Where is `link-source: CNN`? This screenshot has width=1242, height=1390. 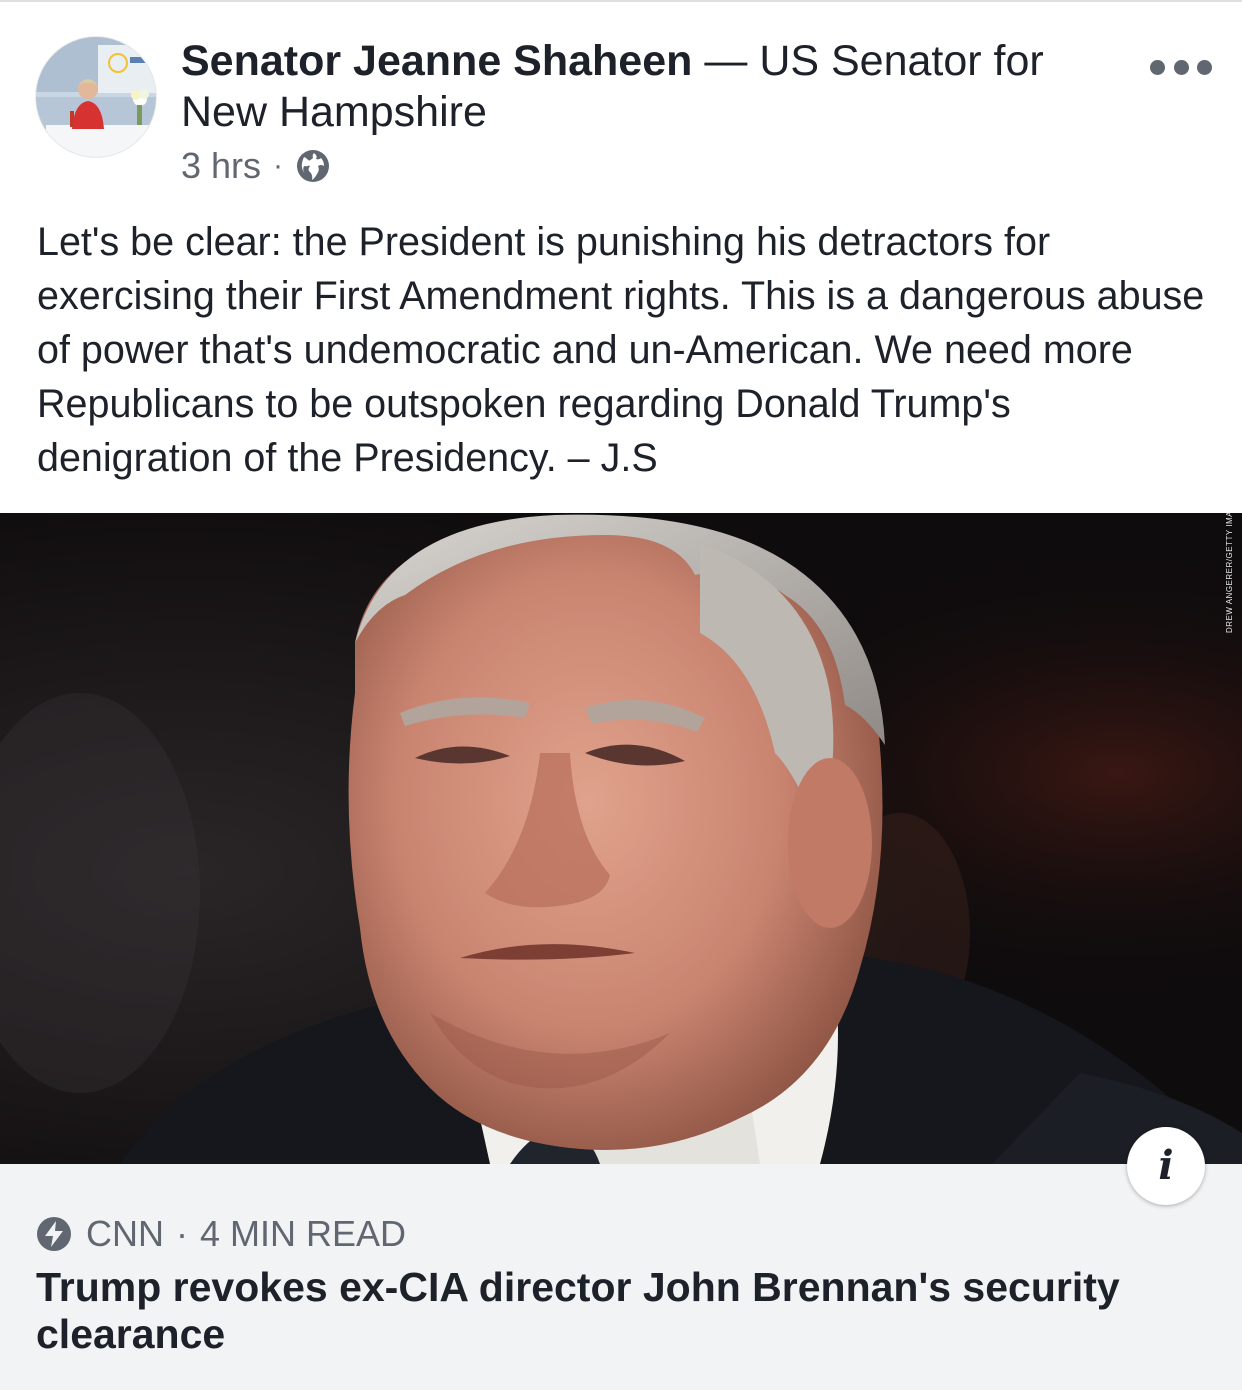 link-source: CNN is located at coordinates (125, 1233).